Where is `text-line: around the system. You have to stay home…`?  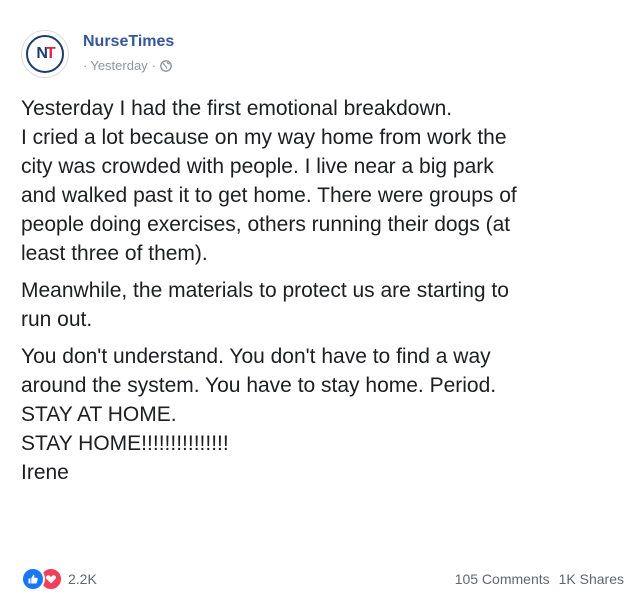
text-line: around the system. You have to stay home… is located at coordinates (259, 385).